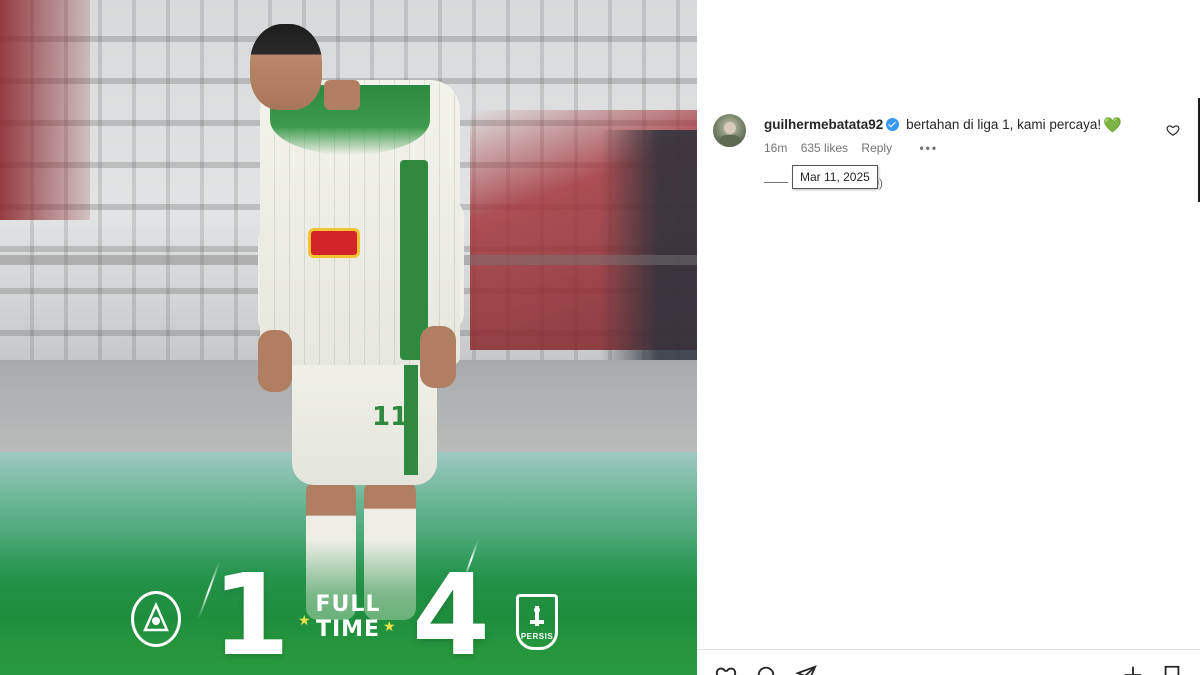 The image size is (1200, 675). Describe the element at coordinates (342, 95) in the screenshot. I see `player-neck` at that location.